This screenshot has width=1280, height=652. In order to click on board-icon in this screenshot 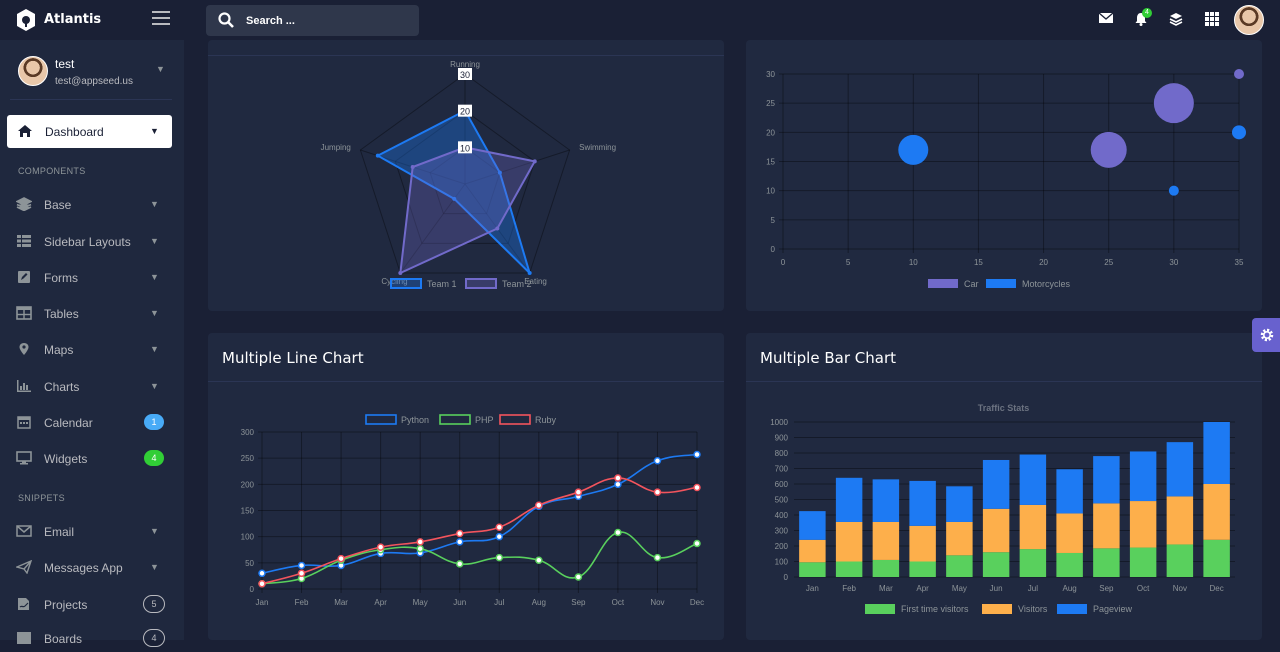, I will do `click(24, 638)`.